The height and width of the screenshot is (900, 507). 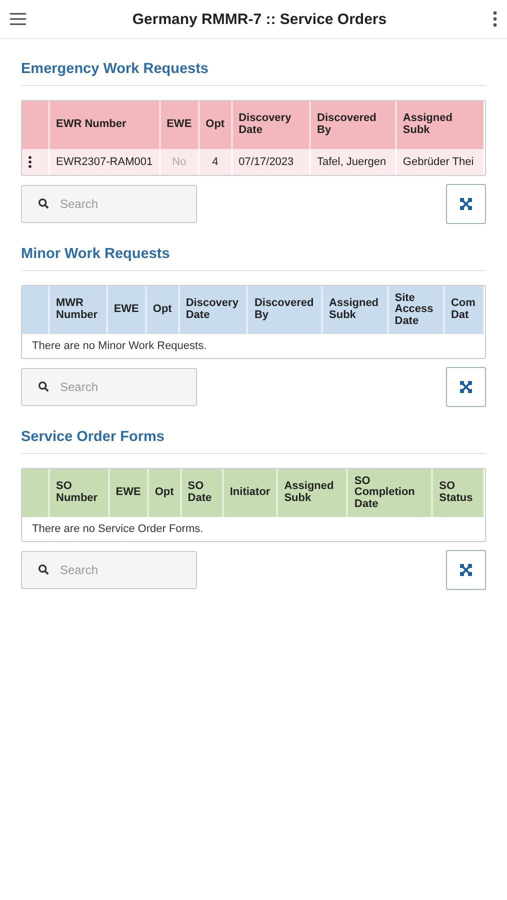 What do you see at coordinates (18, 19) in the screenshot?
I see `menu-icon` at bounding box center [18, 19].